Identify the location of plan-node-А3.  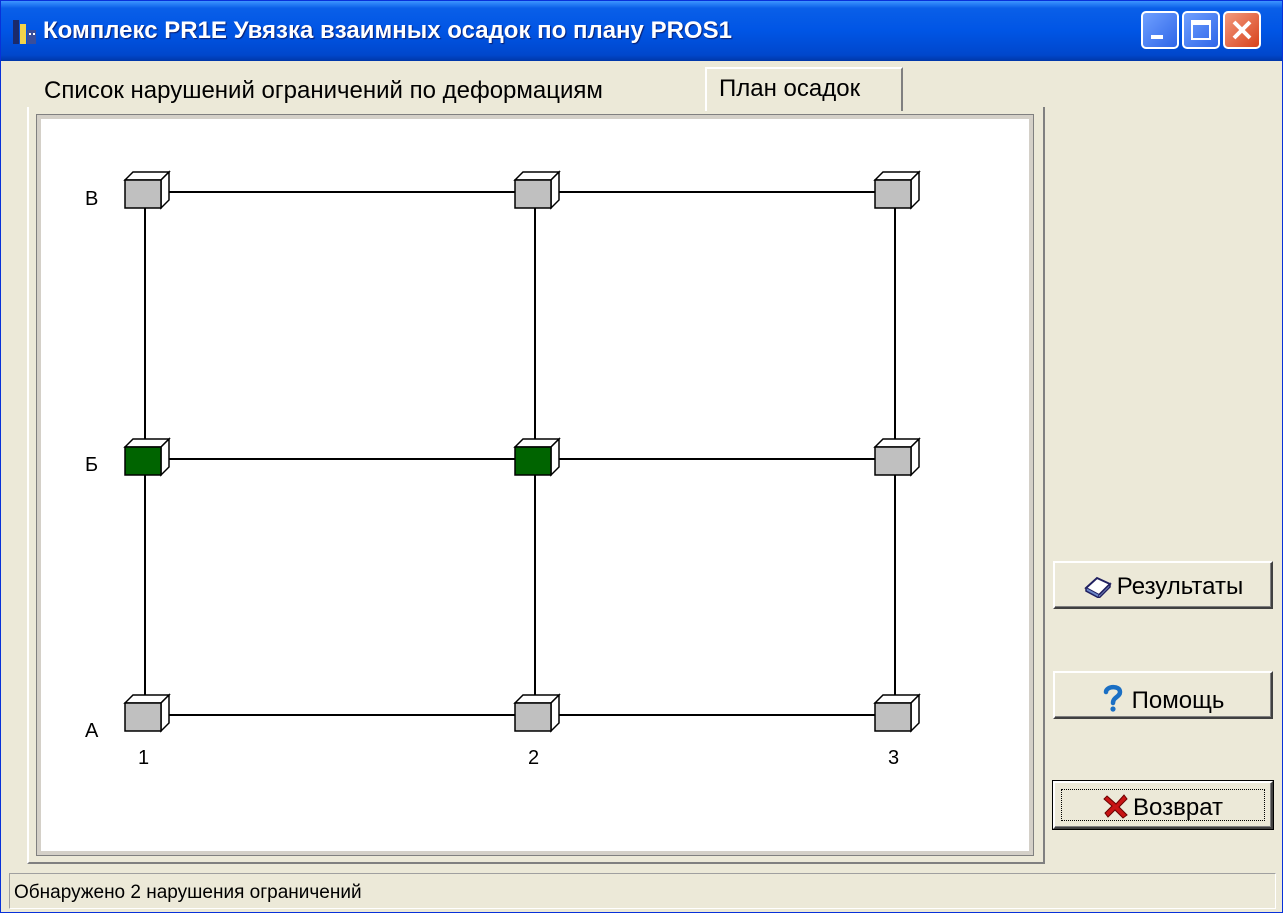
(897, 713).